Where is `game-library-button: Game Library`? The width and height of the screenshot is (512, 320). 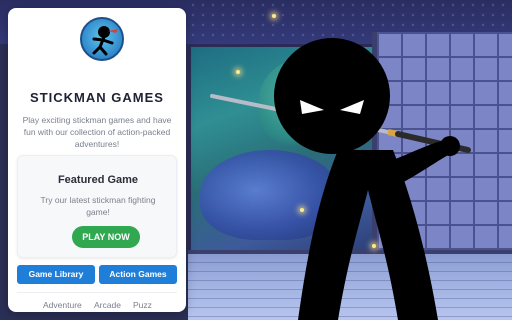
game-library-button: Game Library is located at coordinates (56, 274).